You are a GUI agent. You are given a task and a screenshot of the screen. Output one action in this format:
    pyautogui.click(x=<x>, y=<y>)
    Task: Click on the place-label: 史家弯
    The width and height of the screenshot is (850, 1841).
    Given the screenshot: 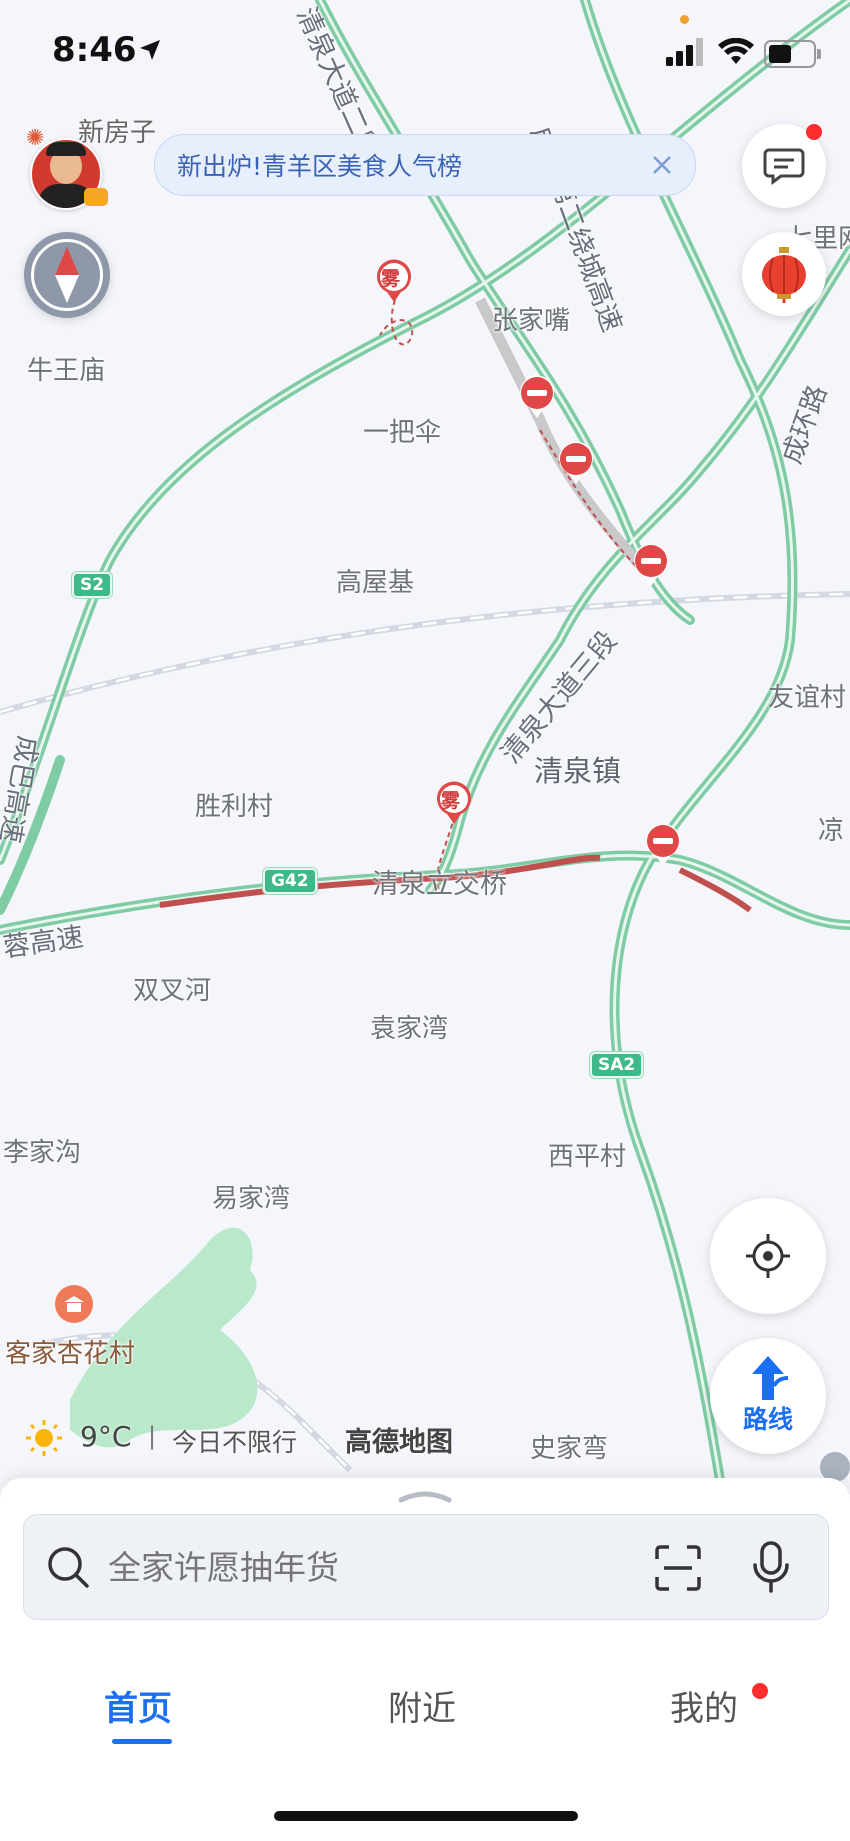 What is the action you would take?
    pyautogui.click(x=569, y=1449)
    